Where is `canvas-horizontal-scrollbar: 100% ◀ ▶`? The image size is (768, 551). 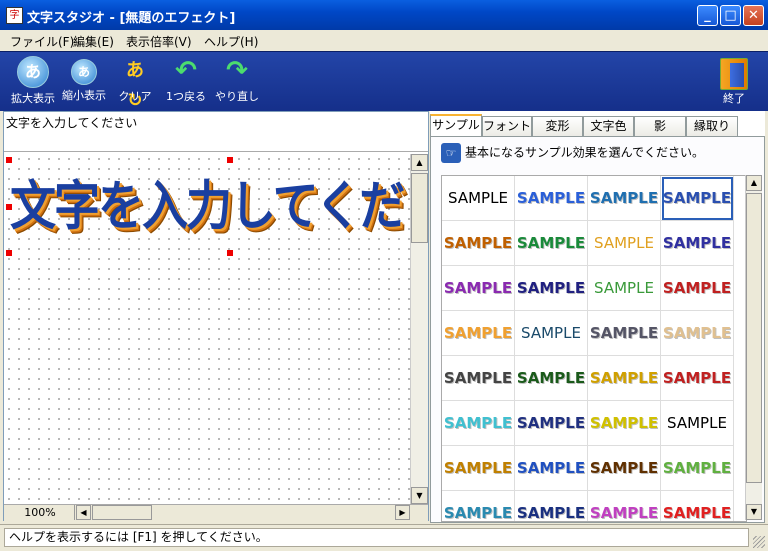 canvas-horizontal-scrollbar: 100% ◀ ▶ is located at coordinates (216, 512).